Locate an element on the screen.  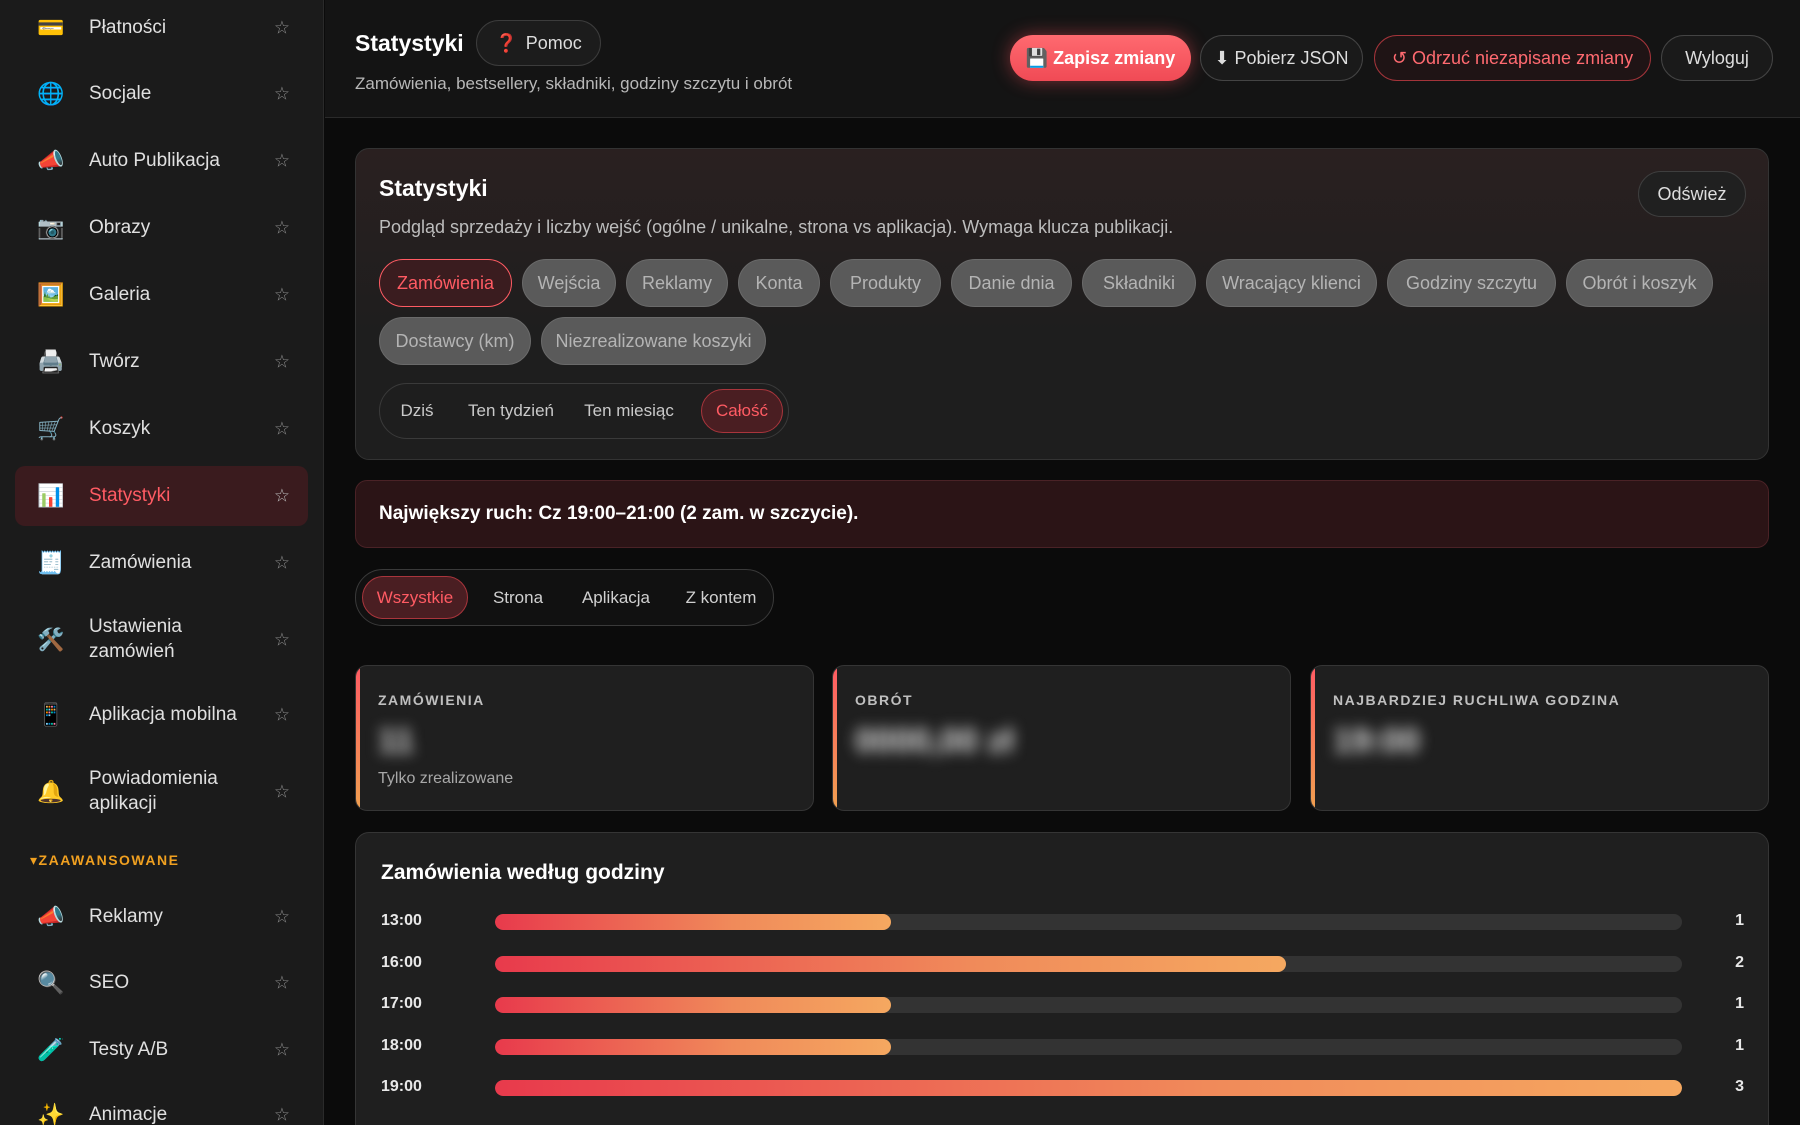
period-all: Całość is located at coordinates (742, 411).